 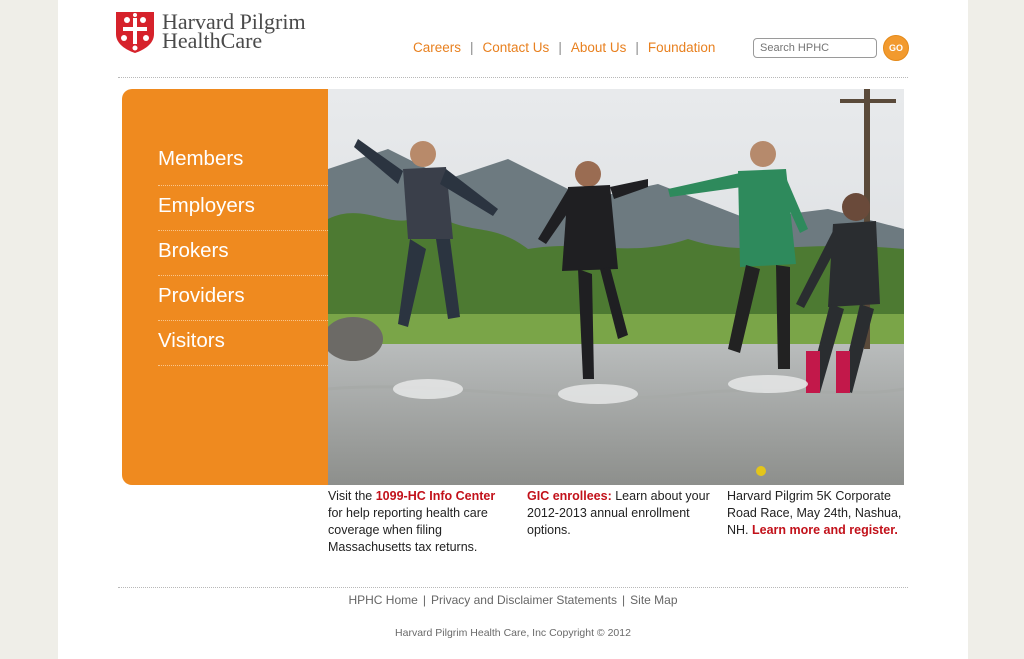 What do you see at coordinates (243, 298) in the screenshot?
I see `nav-providers: Providers` at bounding box center [243, 298].